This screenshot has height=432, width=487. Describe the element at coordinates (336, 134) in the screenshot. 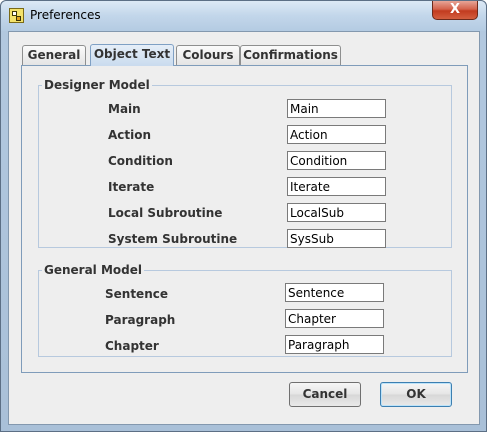

I see `action-field` at that location.